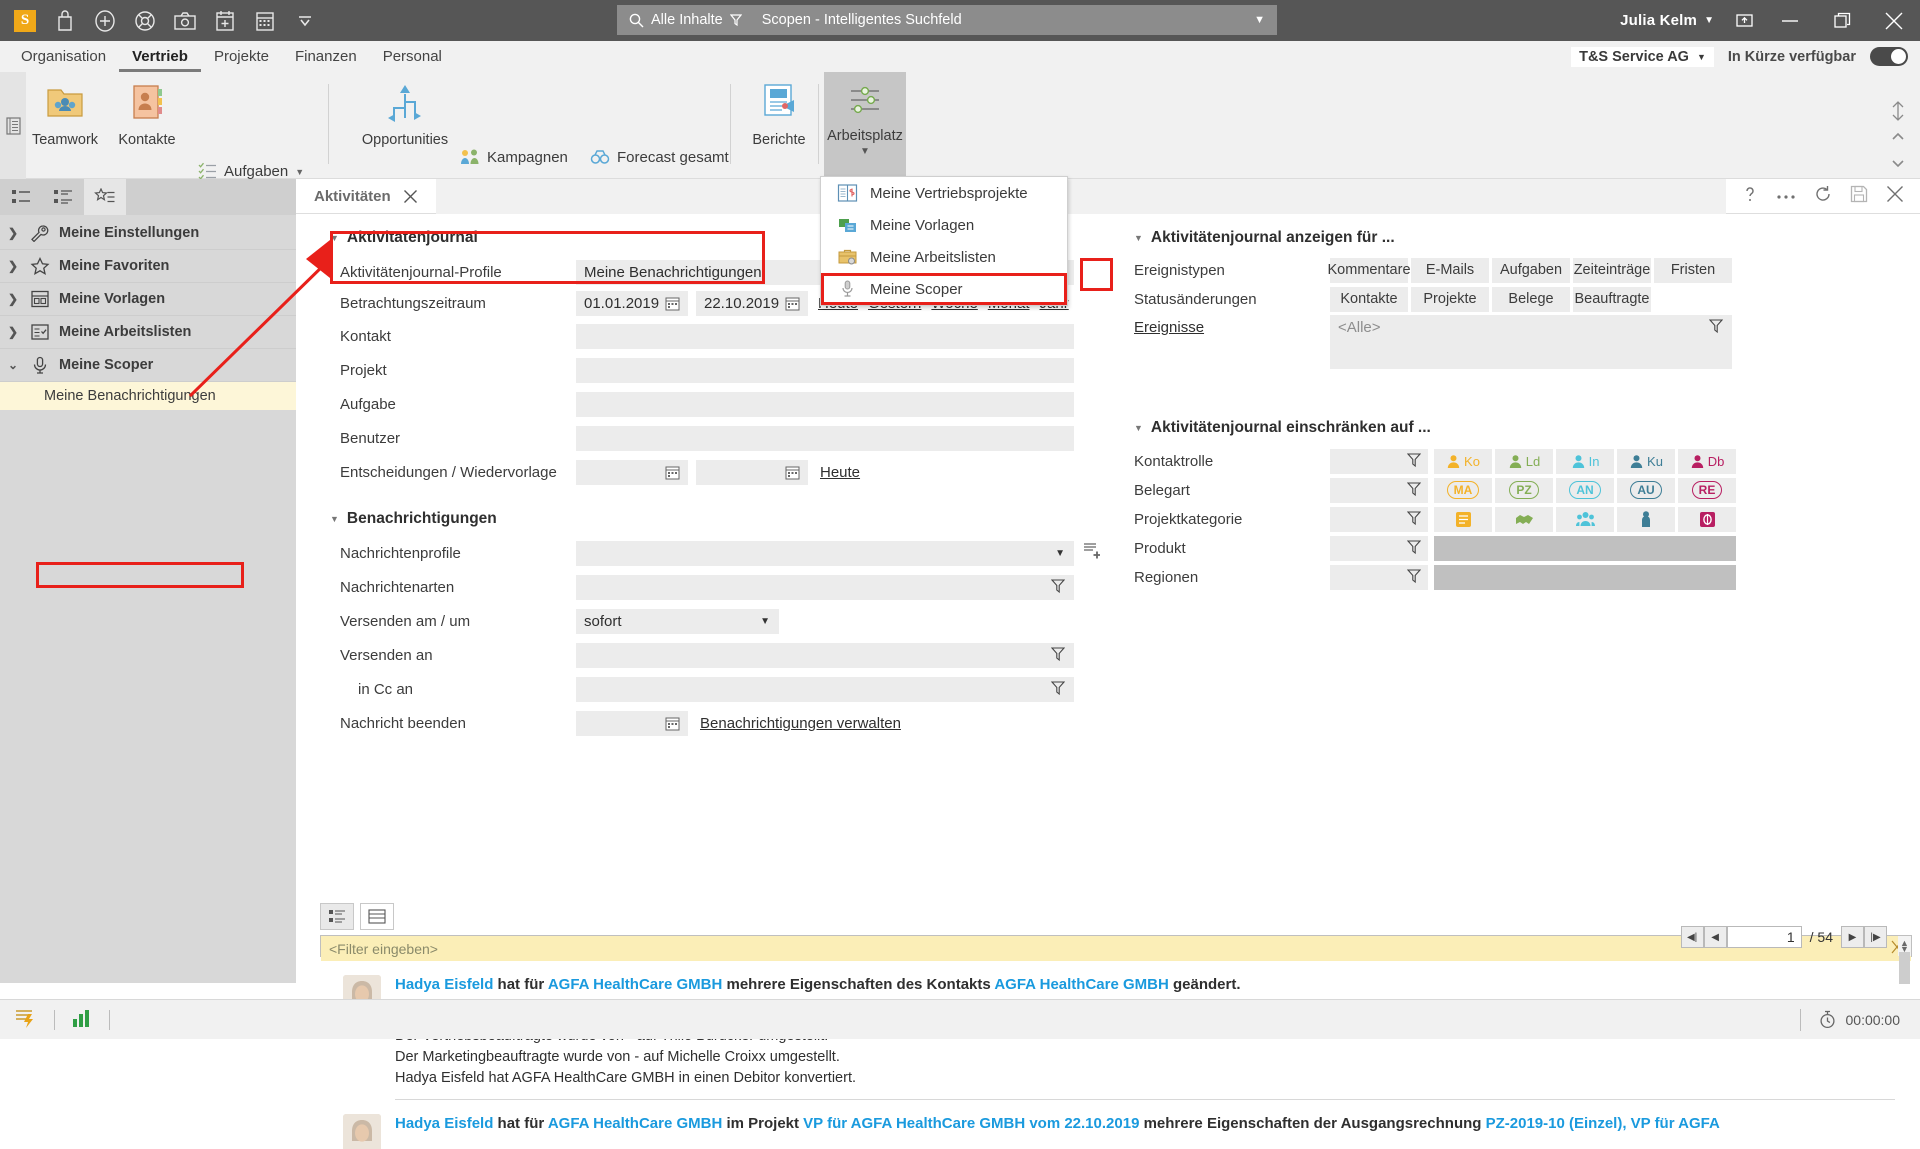  I want to click on ribbon-updown-icon, so click(1898, 113).